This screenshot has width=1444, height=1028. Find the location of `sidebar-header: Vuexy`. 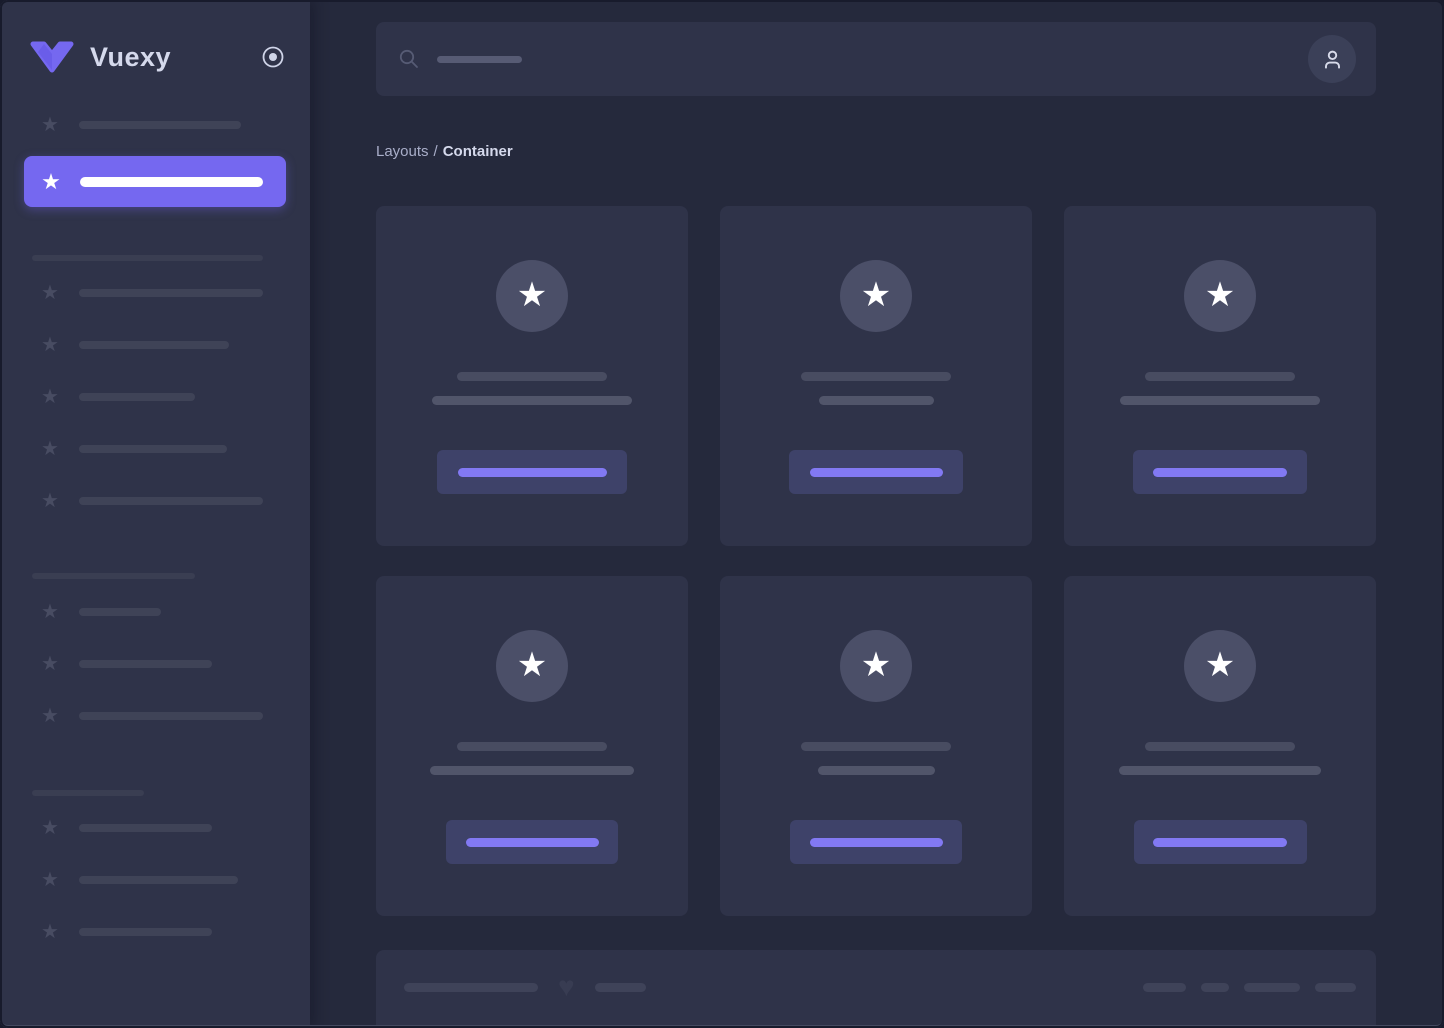

sidebar-header: Vuexy is located at coordinates (155, 37).